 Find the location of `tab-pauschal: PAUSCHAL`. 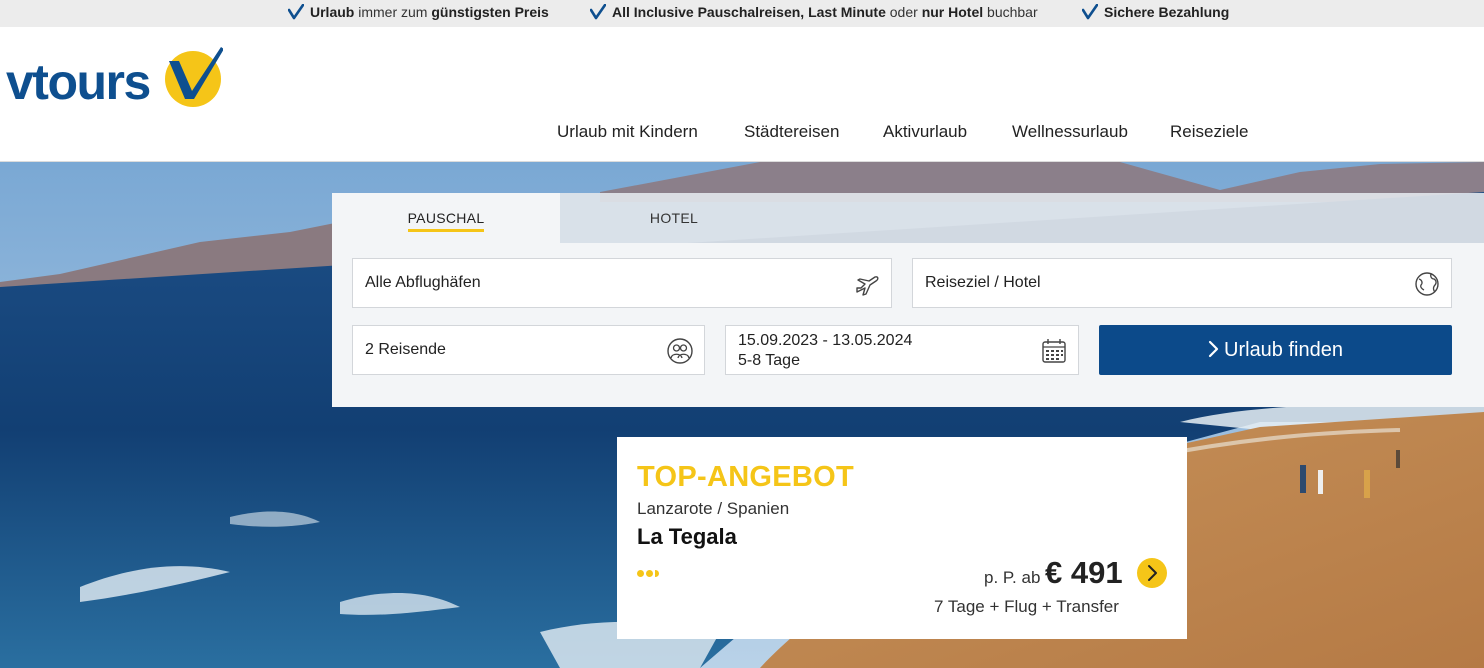

tab-pauschal: PAUSCHAL is located at coordinates (446, 218).